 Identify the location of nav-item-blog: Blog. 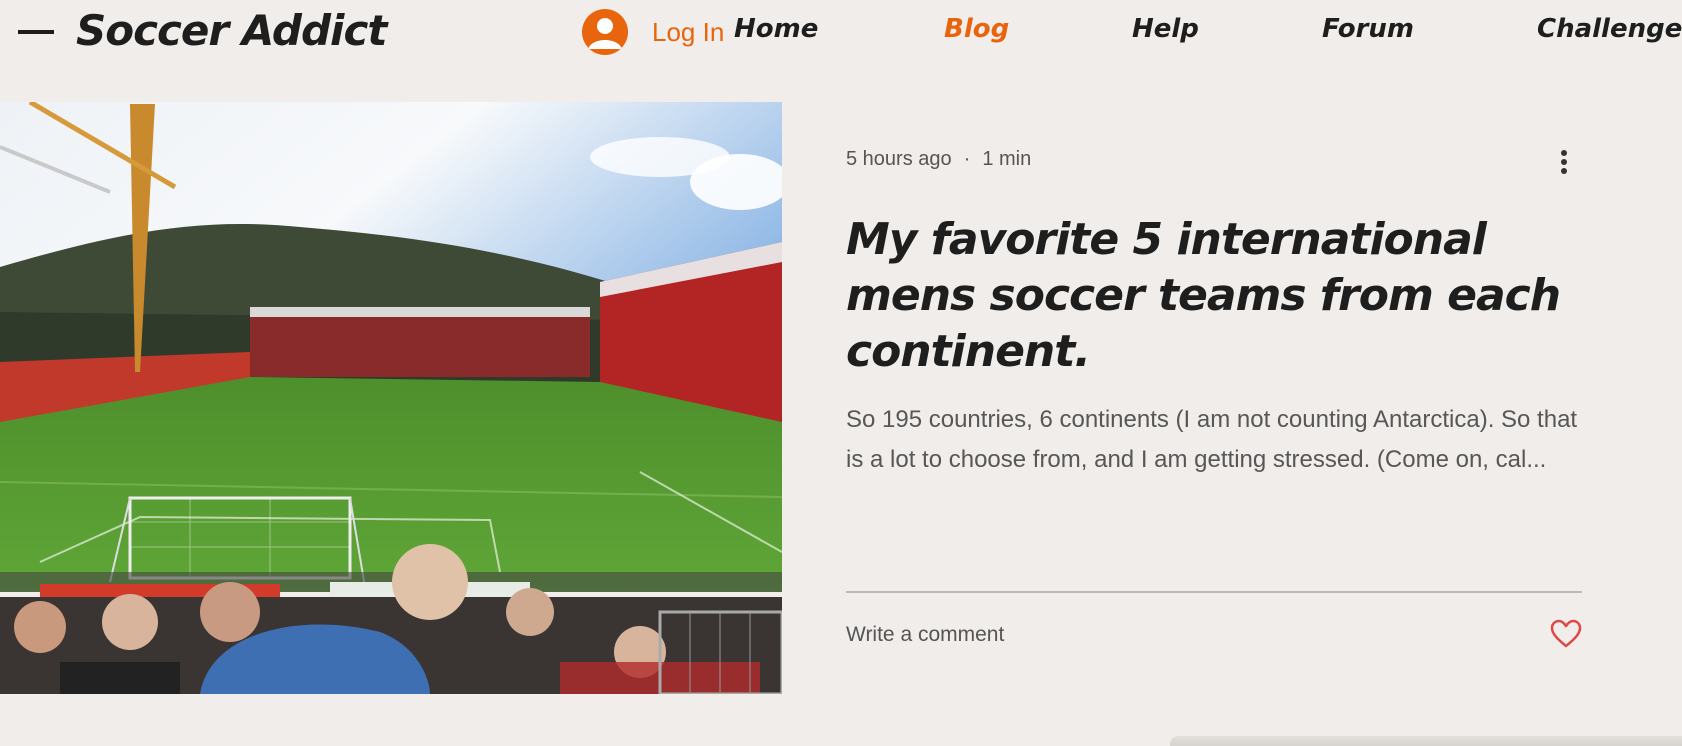
(976, 29).